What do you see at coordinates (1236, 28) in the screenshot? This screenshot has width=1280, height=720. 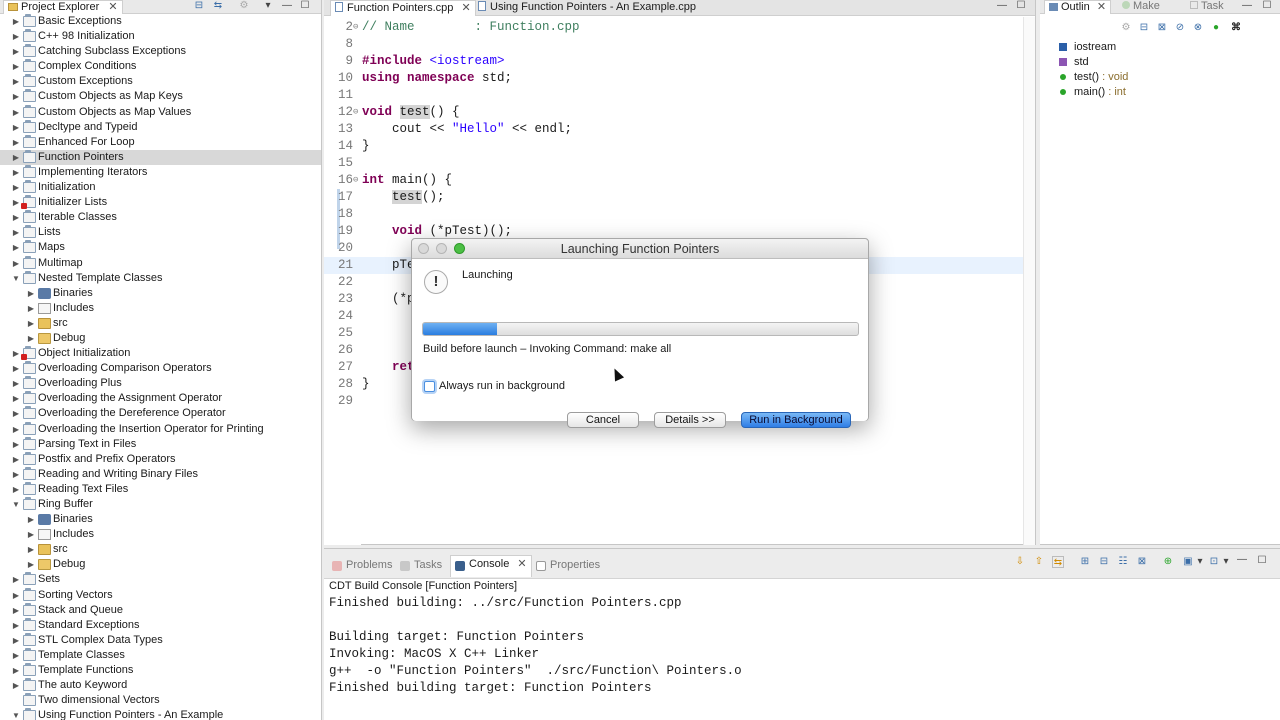 I see `group-includes-icon: ⌘` at bounding box center [1236, 28].